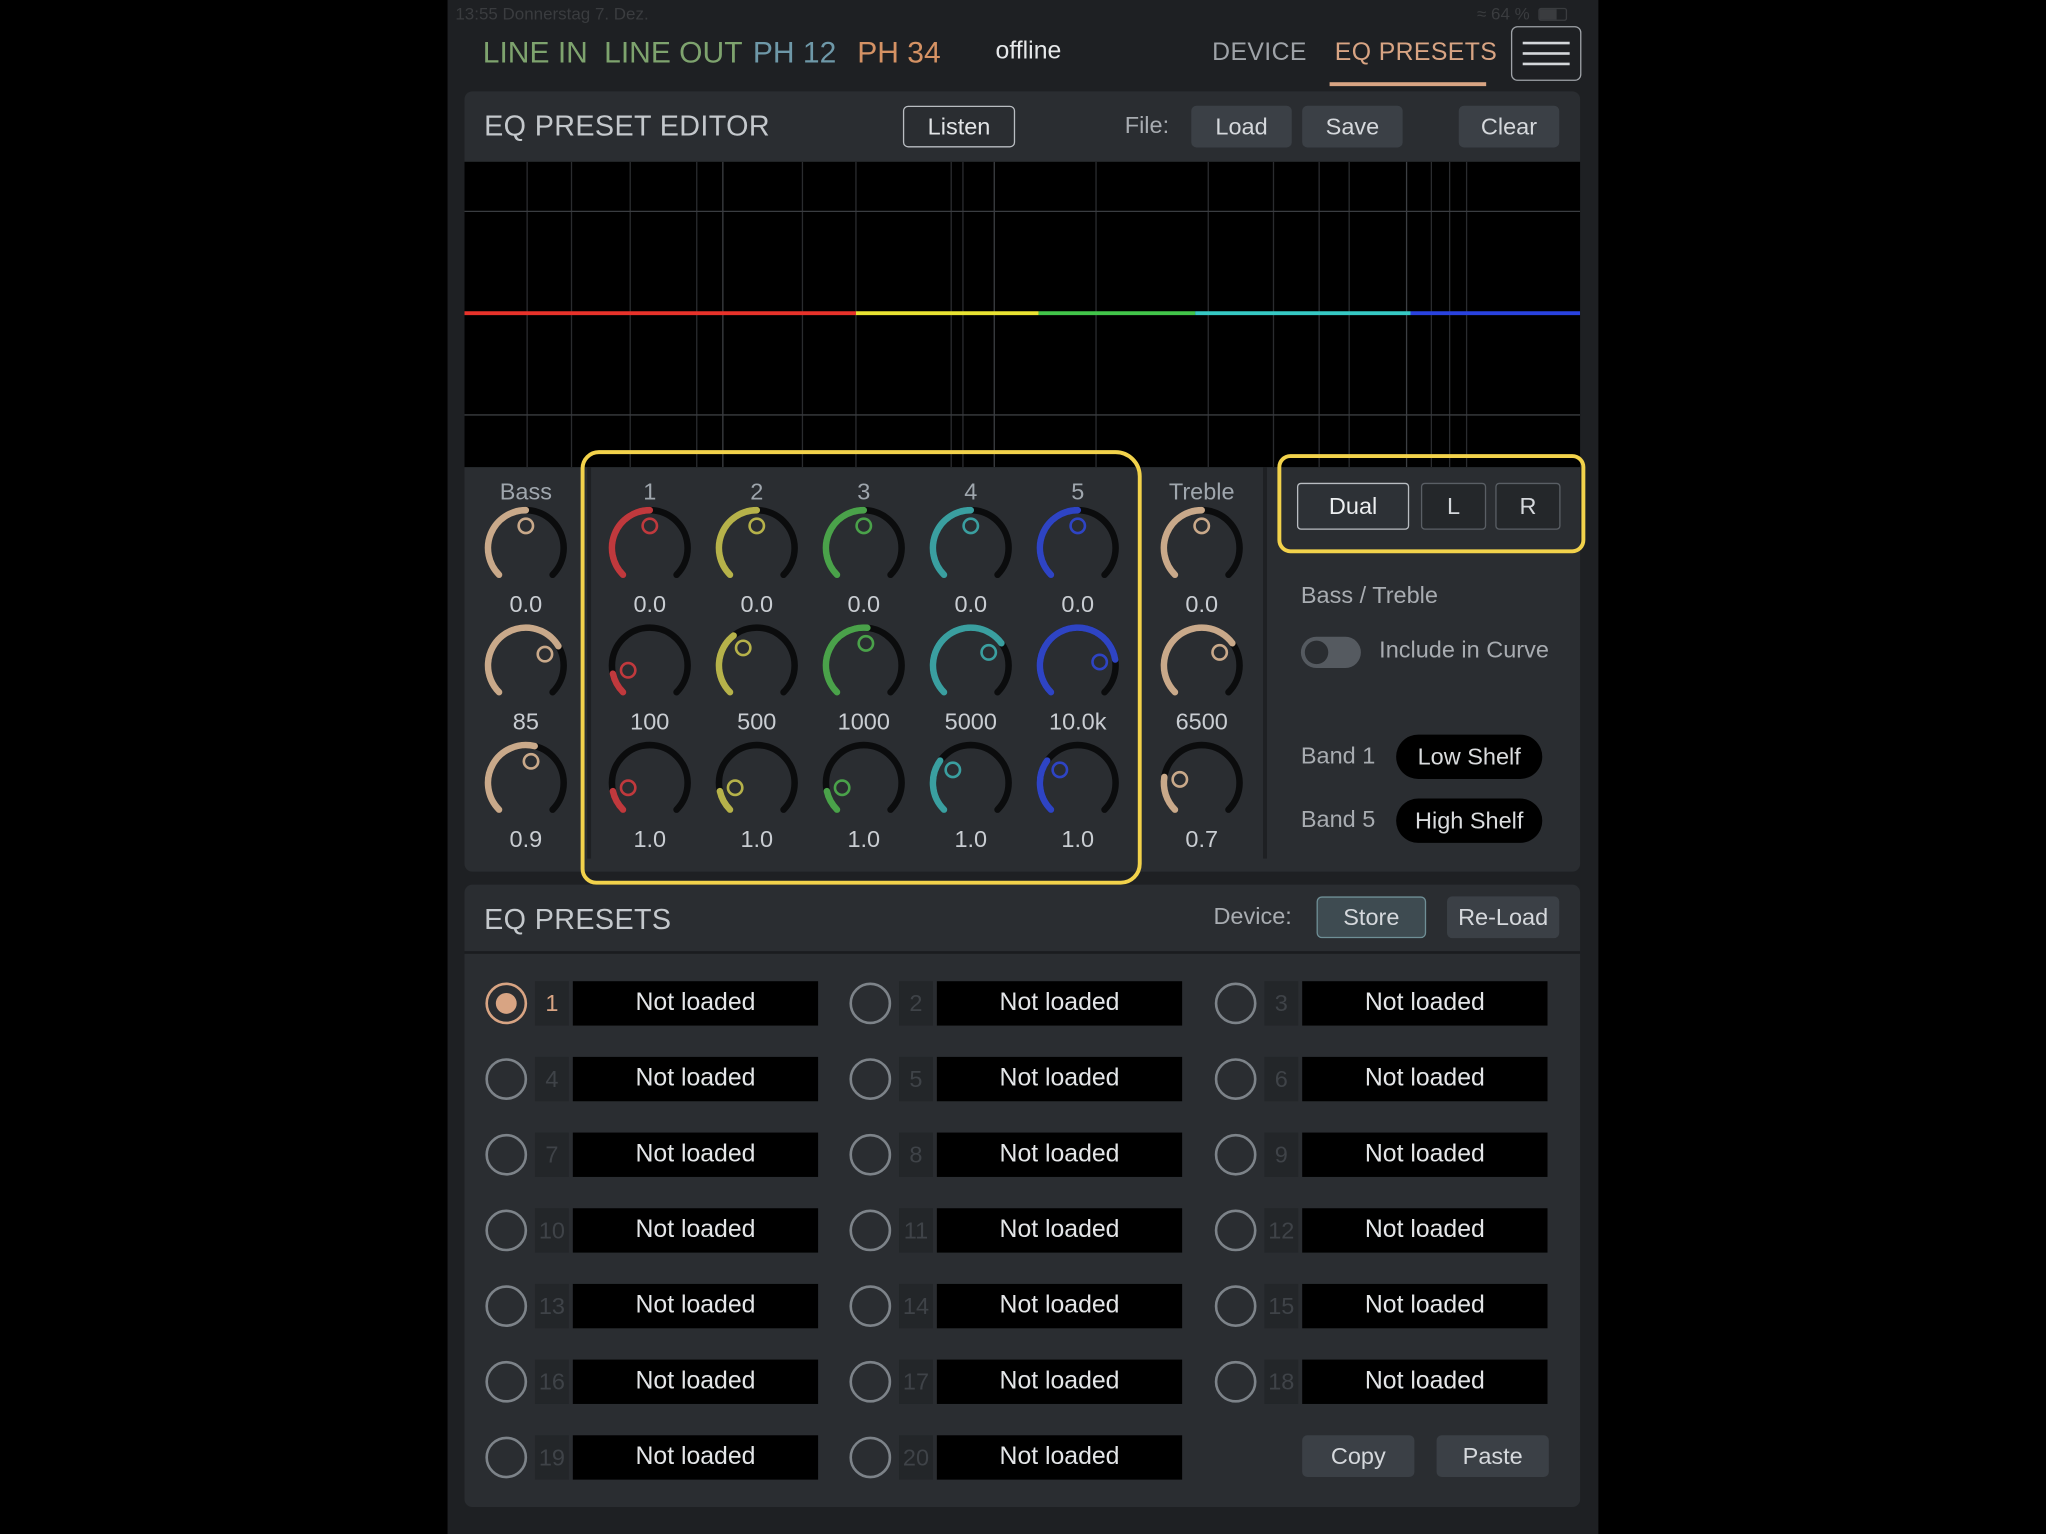 The height and width of the screenshot is (1534, 2046). I want to click on nav-ph-34: PH 34, so click(898, 52).